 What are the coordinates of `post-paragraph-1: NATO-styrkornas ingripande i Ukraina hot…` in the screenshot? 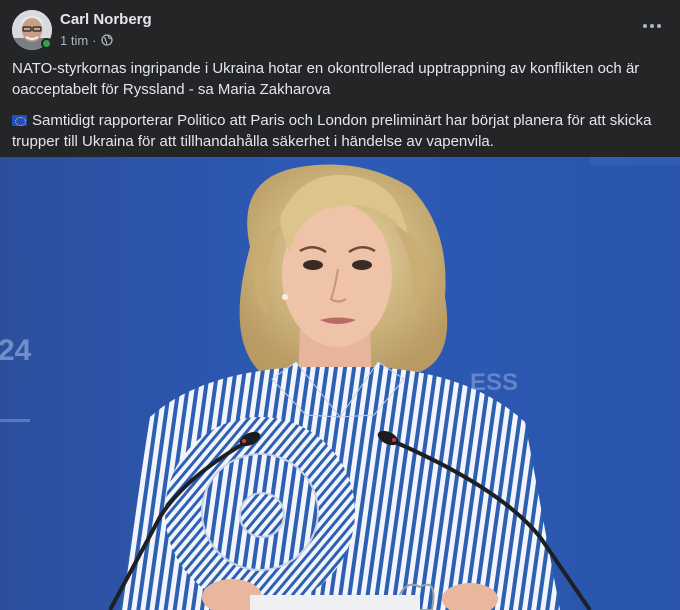 It's located at (326, 79).